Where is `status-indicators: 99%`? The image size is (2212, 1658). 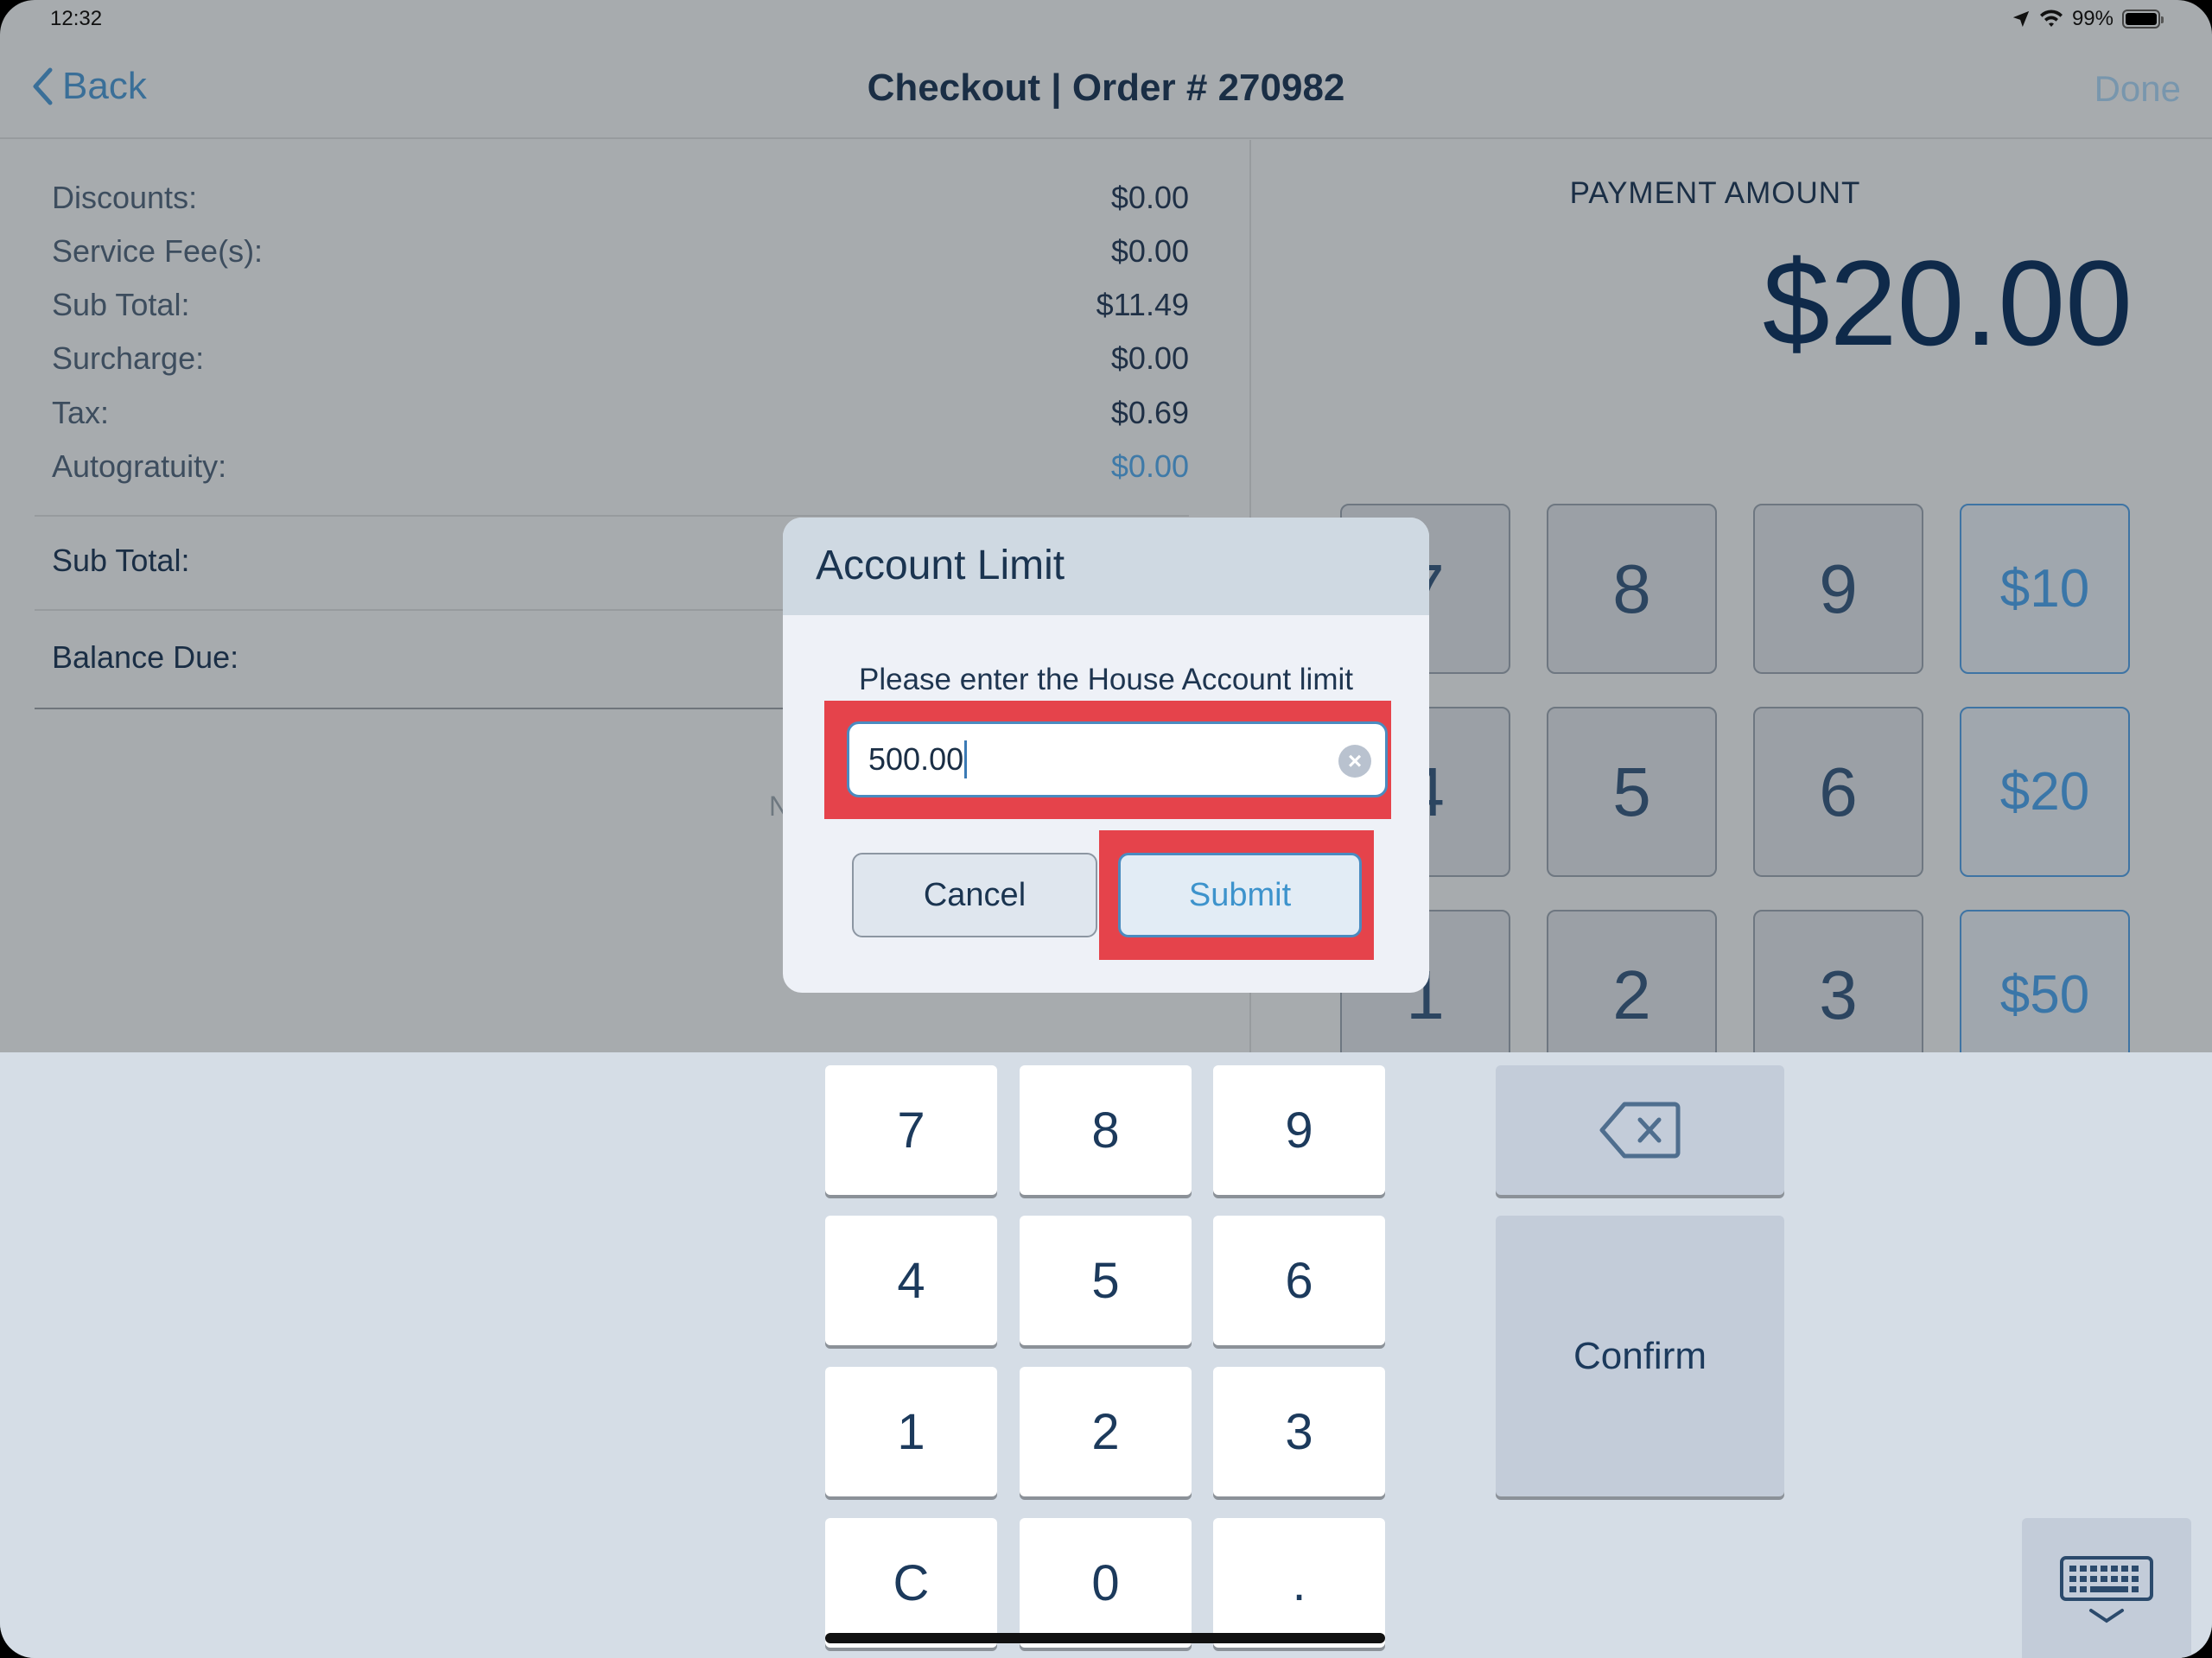
status-indicators: 99% is located at coordinates (2088, 19).